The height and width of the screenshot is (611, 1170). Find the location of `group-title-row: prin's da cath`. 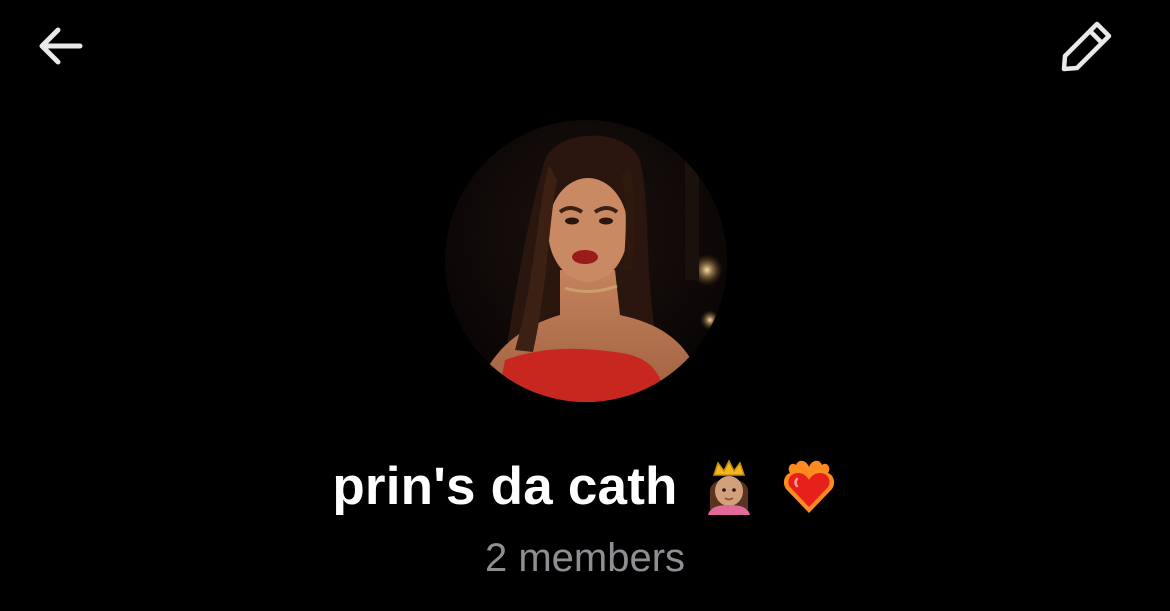

group-title-row: prin's da cath is located at coordinates (585, 486).